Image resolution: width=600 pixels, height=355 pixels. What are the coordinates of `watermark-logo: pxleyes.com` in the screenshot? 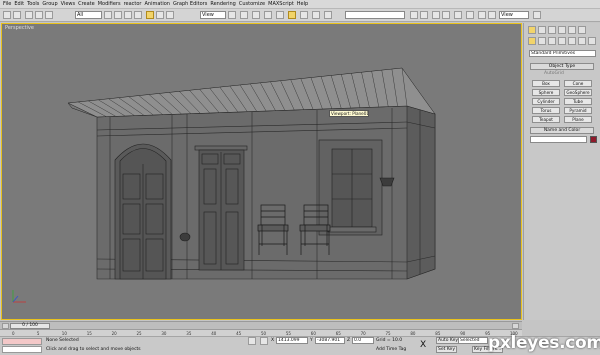 It's located at (544, 343).